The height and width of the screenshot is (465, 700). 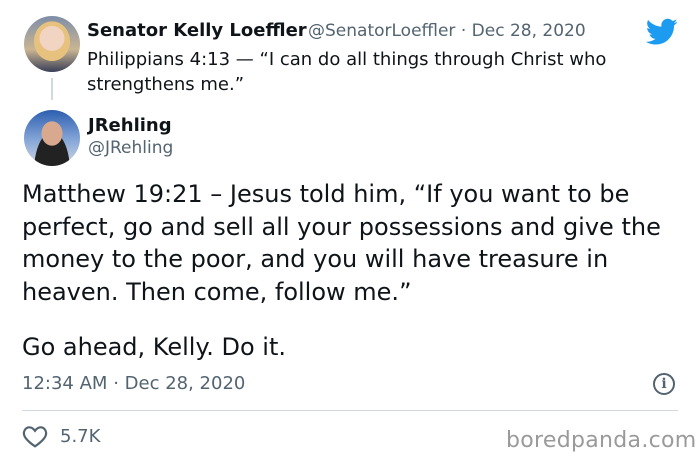 What do you see at coordinates (381, 31) in the screenshot?
I see `author-handle: @SenatorLoeffler` at bounding box center [381, 31].